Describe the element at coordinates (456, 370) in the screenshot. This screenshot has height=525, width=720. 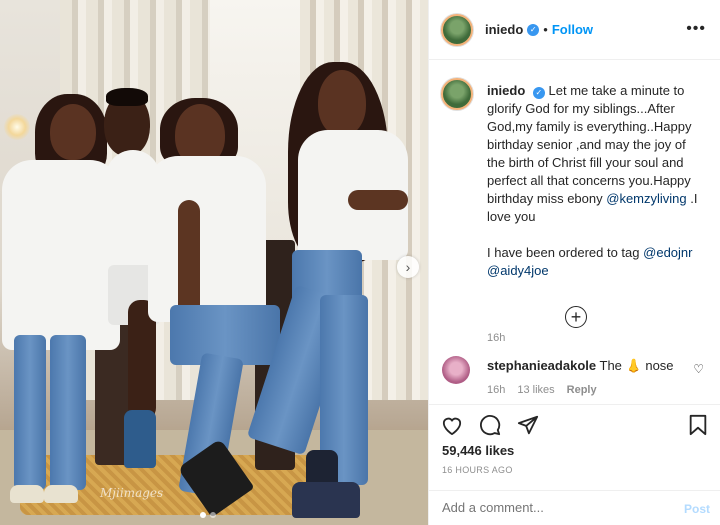
I see `commenter-avatar` at that location.